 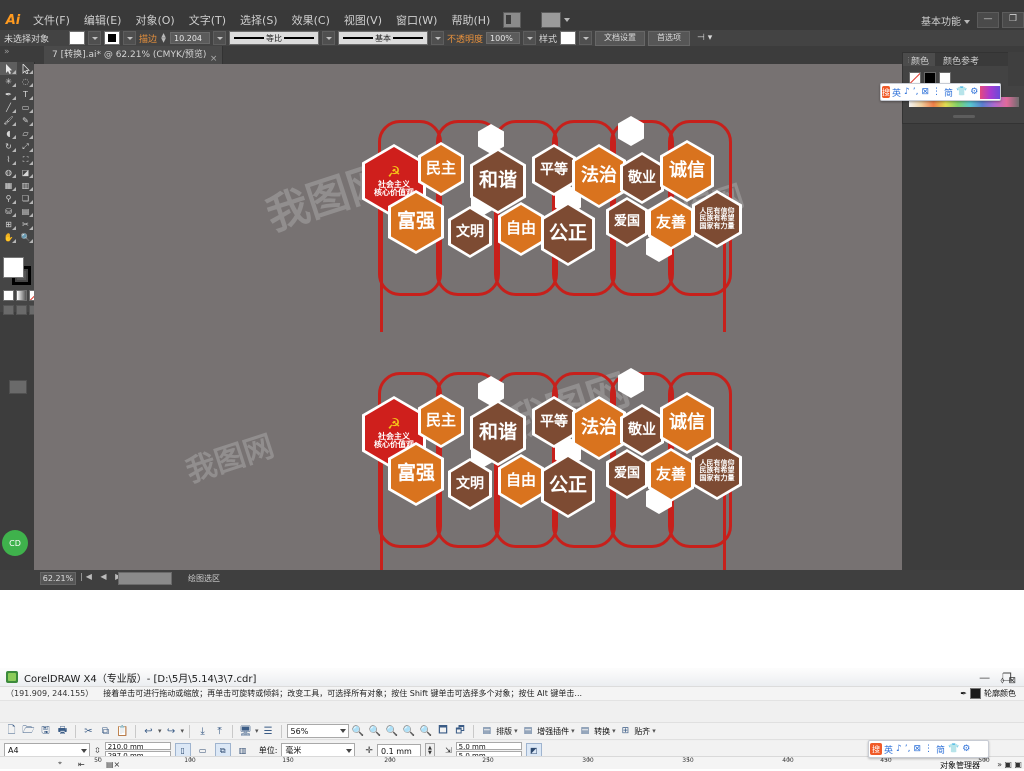 What do you see at coordinates (45, 731) in the screenshot?
I see `save-button: 🖫` at bounding box center [45, 731].